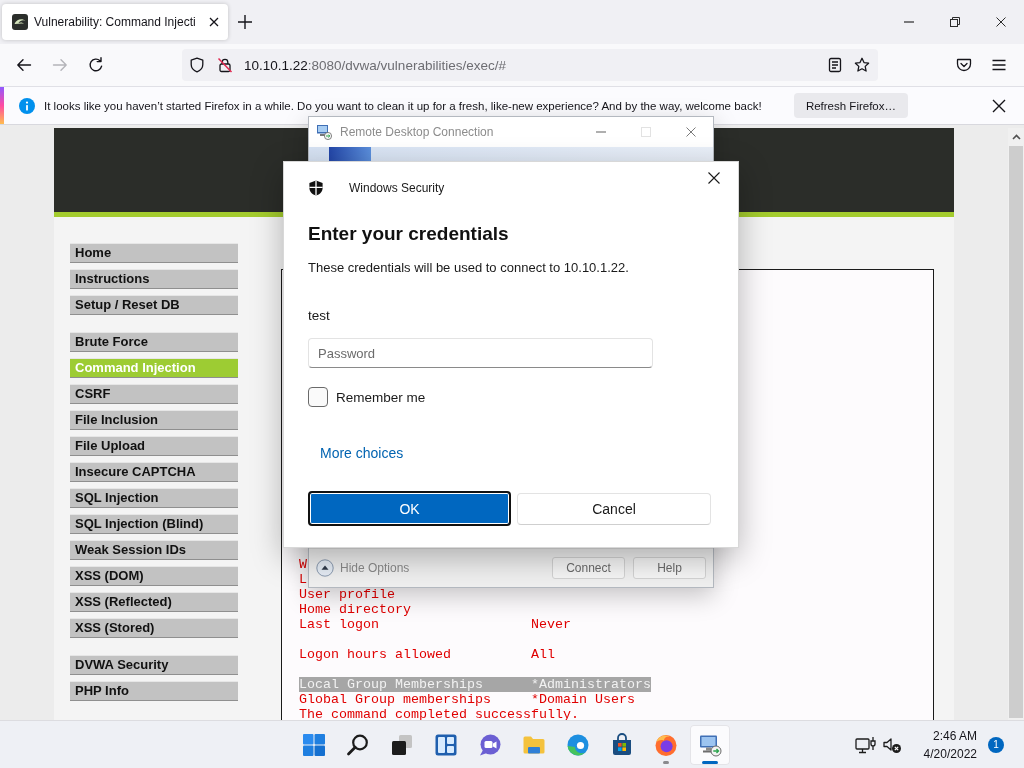 The height and width of the screenshot is (768, 1024). What do you see at coordinates (154, 691) in the screenshot?
I see `menu-item: PHP Info` at bounding box center [154, 691].